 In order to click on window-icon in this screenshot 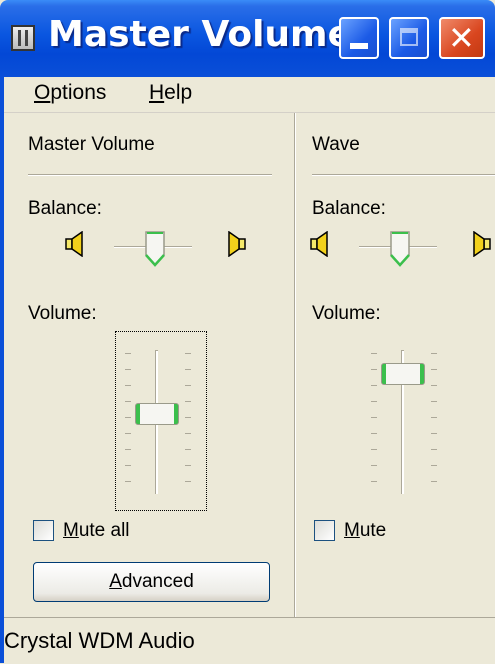, I will do `click(23, 38)`.